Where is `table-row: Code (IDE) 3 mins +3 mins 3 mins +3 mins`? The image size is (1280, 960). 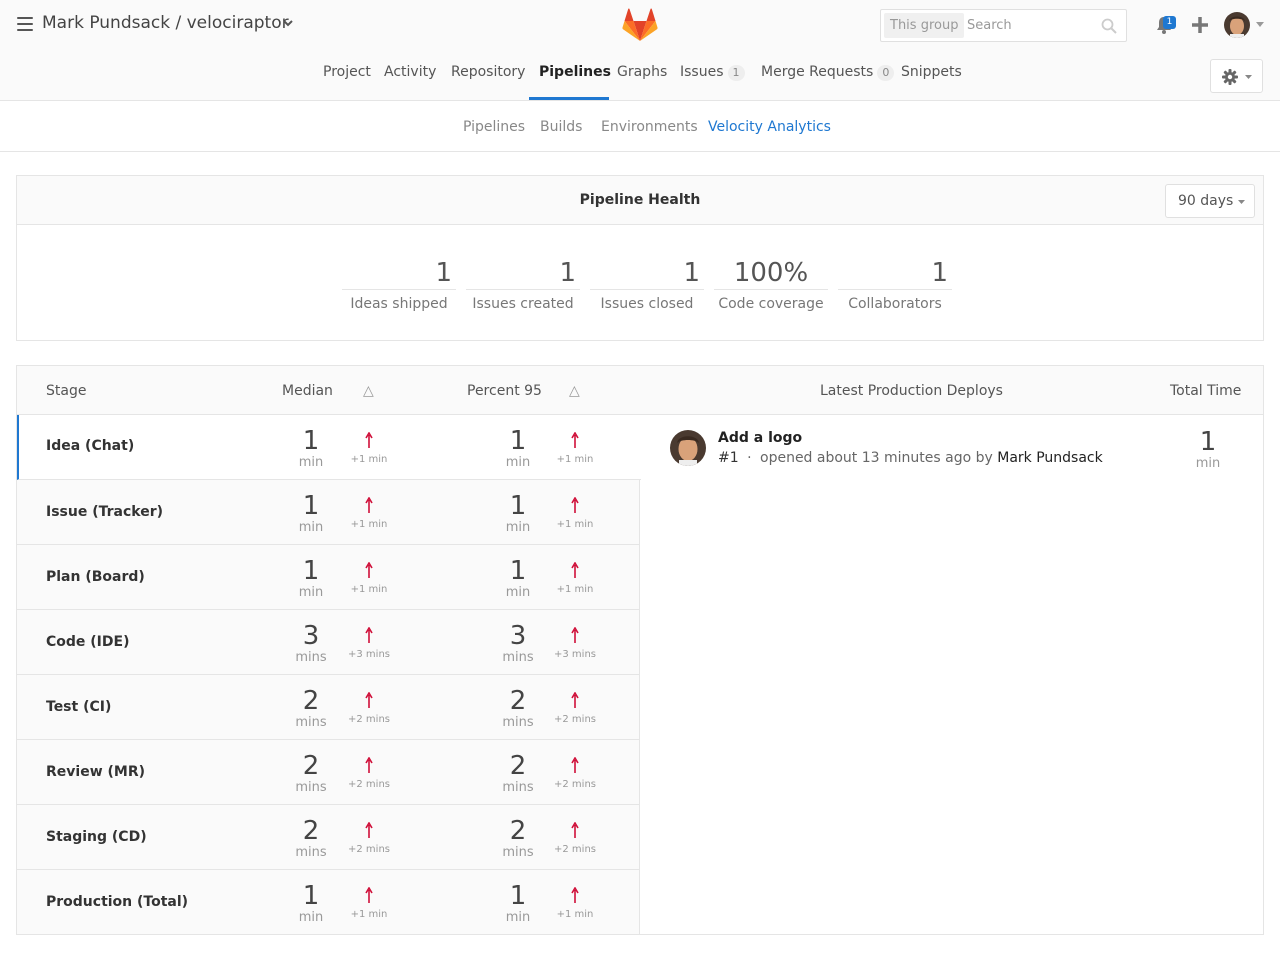
table-row: Code (IDE) 3 mins +3 mins 3 mins +3 mins is located at coordinates (328, 642).